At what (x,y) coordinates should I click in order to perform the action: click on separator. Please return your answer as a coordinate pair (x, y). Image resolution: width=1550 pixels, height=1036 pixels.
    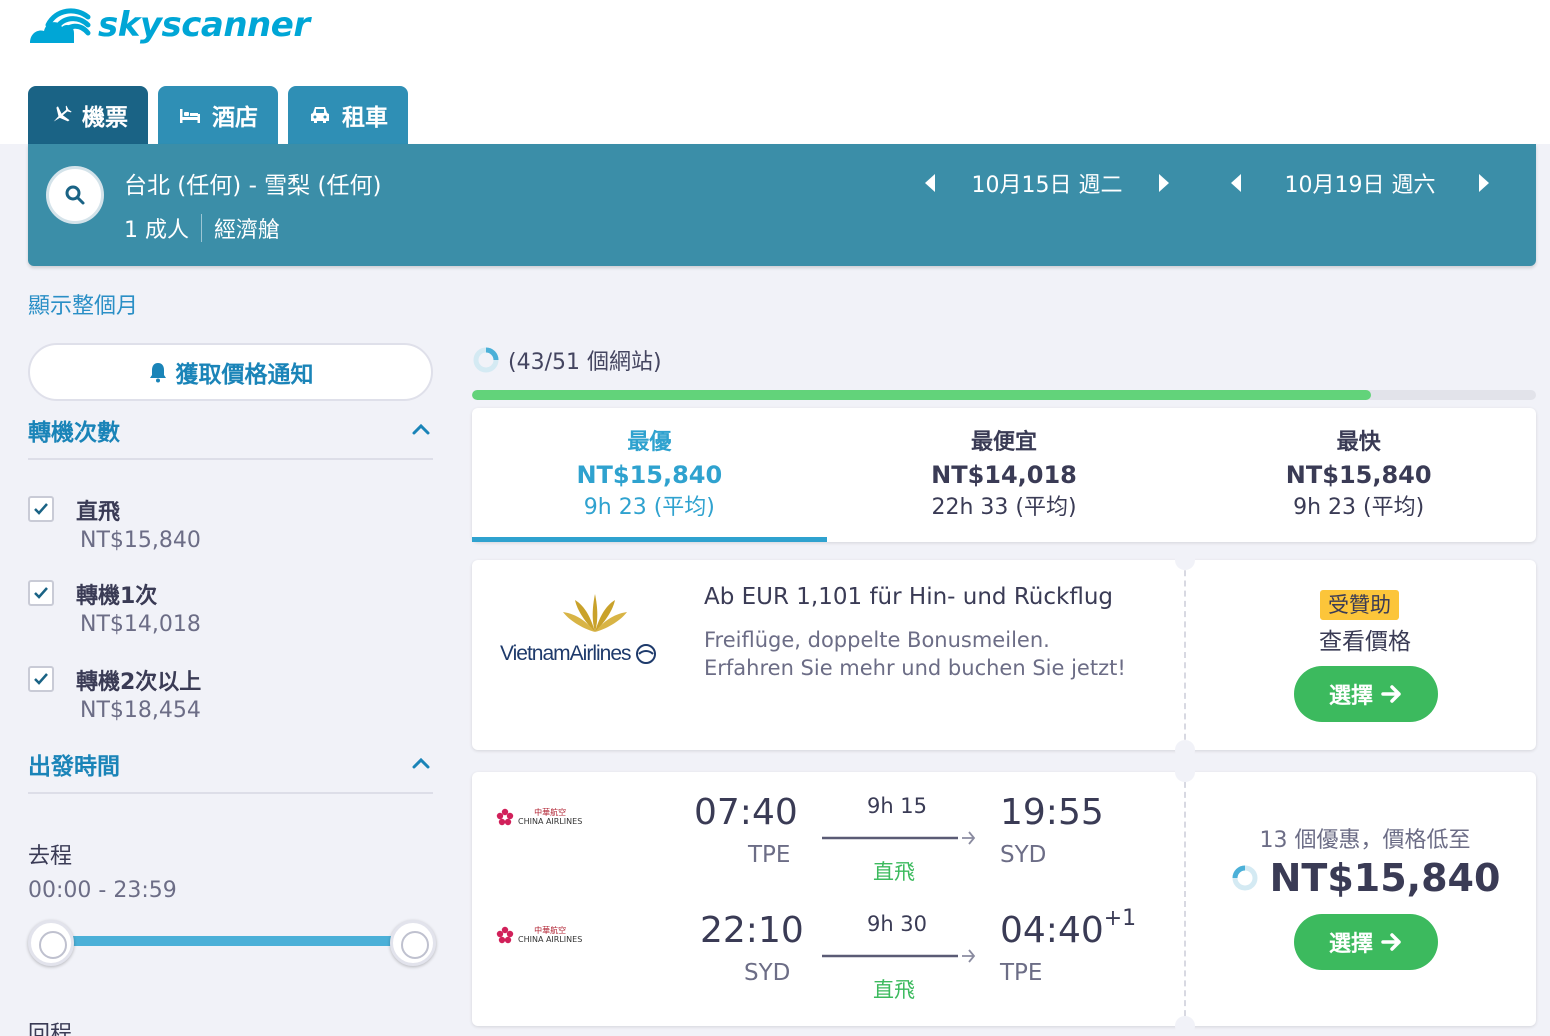
    Looking at the image, I should click on (201, 228).